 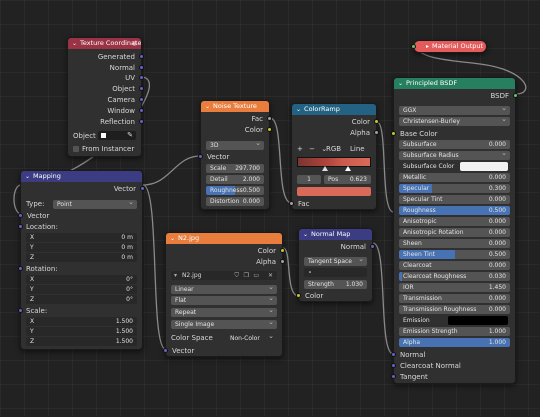 I want to click on mapping-vector-in-socket, so click(x=20, y=215).